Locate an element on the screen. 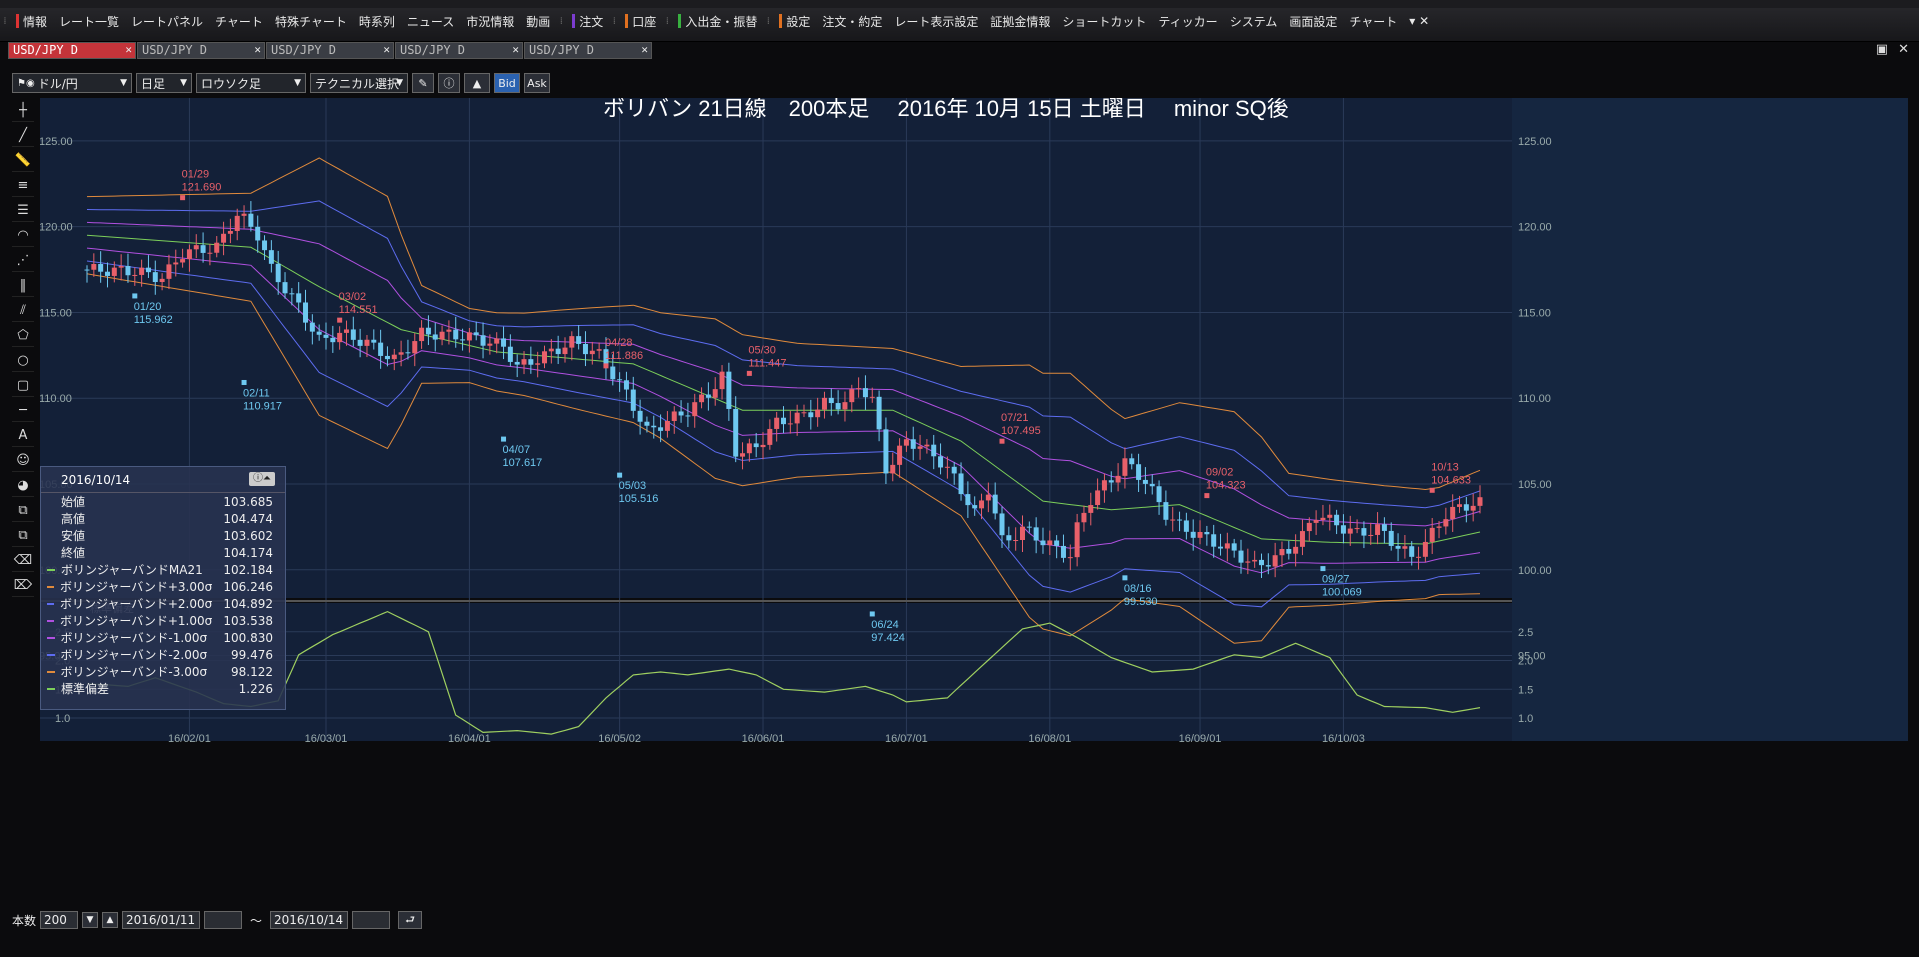  menu-item-label: 注文 is located at coordinates (591, 21).